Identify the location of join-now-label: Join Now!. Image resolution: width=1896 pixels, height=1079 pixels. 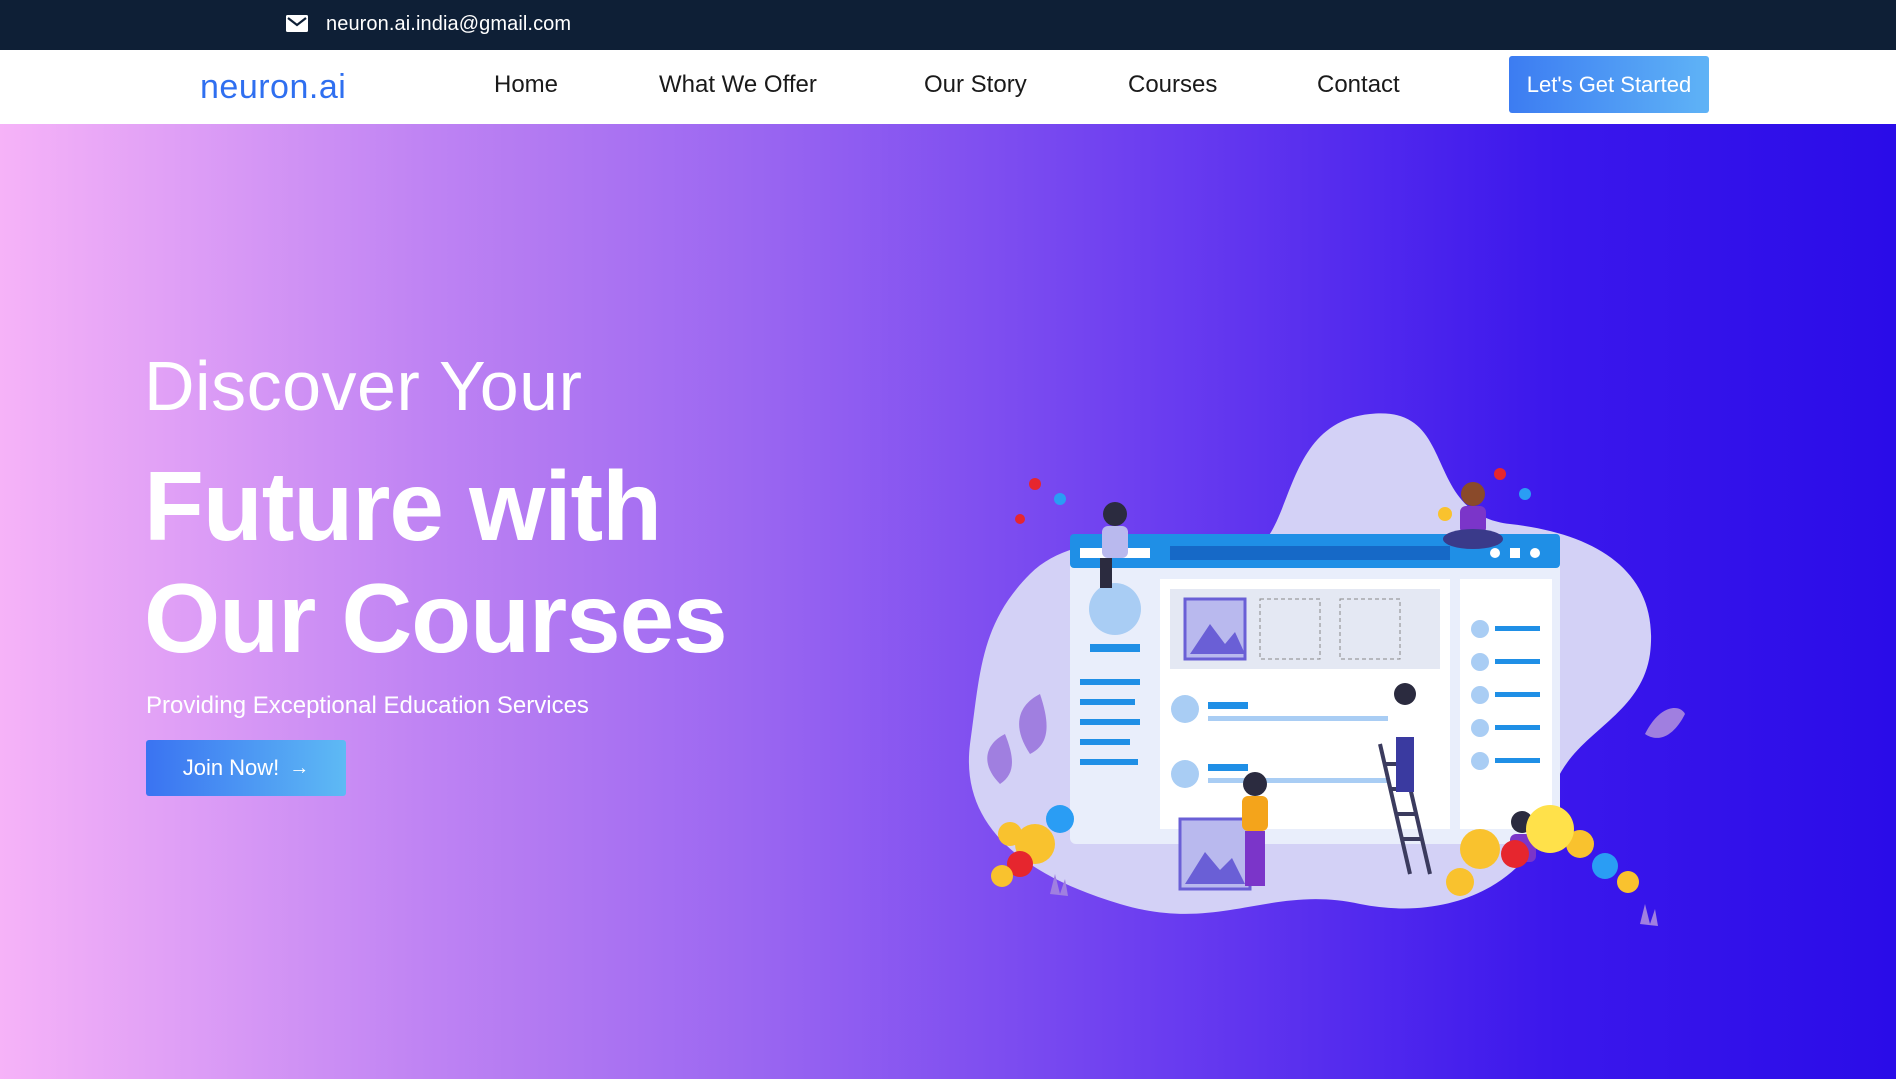
(231, 767).